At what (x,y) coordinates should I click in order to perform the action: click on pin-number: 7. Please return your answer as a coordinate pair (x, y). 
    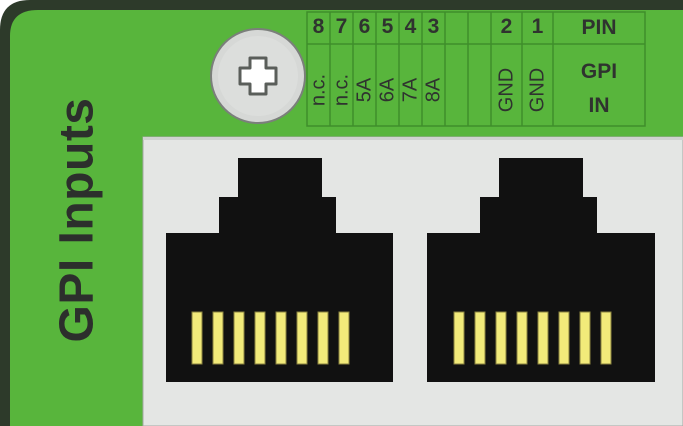
    Looking at the image, I should click on (341, 26).